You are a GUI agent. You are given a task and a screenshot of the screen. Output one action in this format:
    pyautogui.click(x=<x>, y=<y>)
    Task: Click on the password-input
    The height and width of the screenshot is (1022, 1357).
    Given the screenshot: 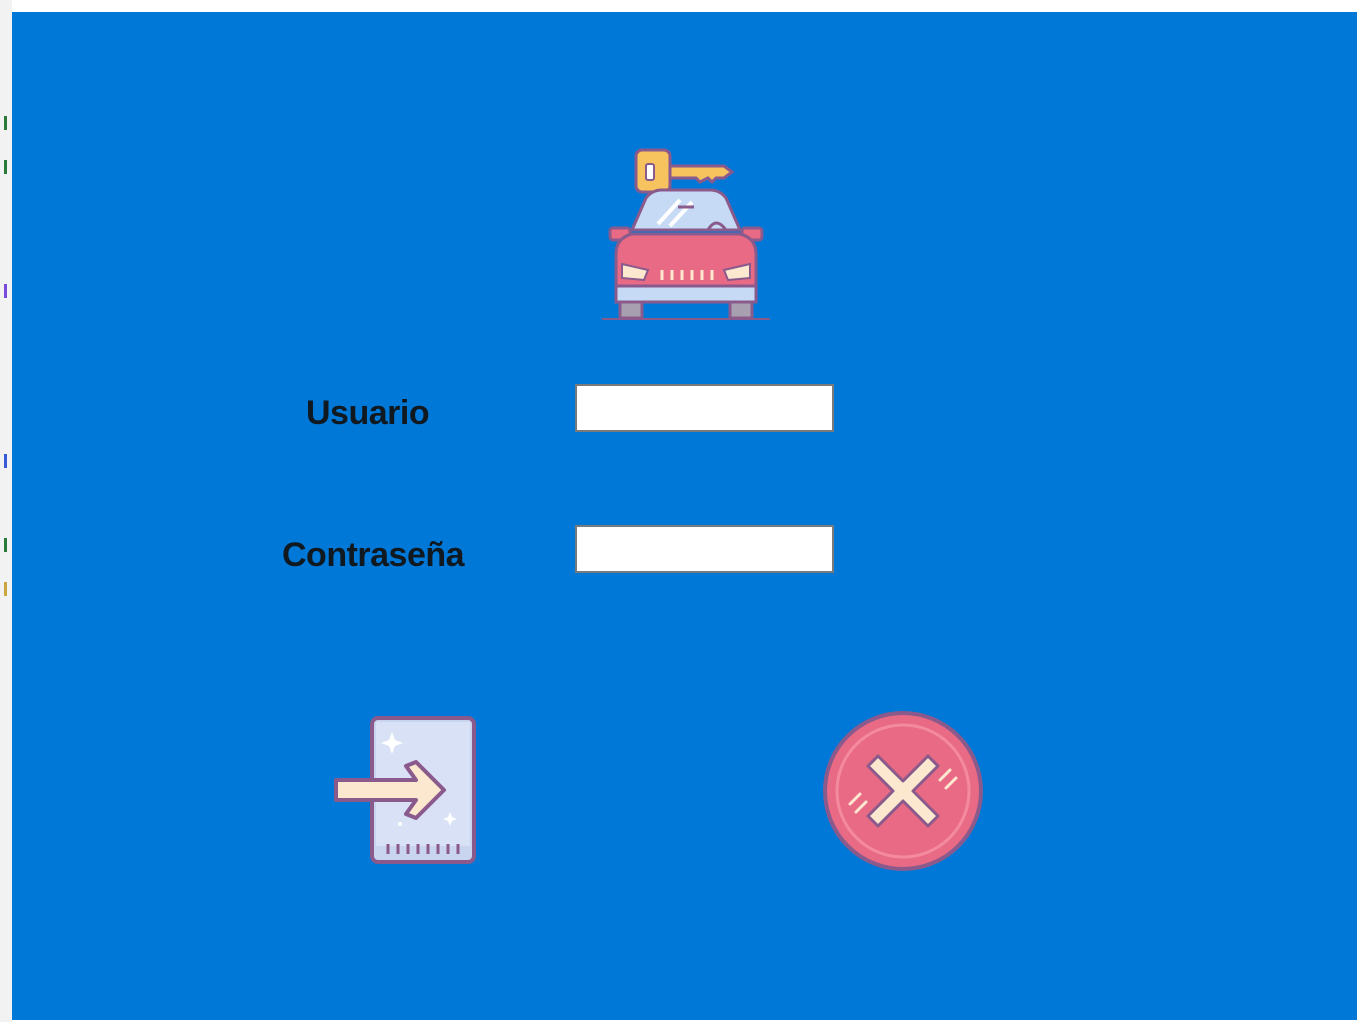 What is the action you would take?
    pyautogui.click(x=704, y=549)
    